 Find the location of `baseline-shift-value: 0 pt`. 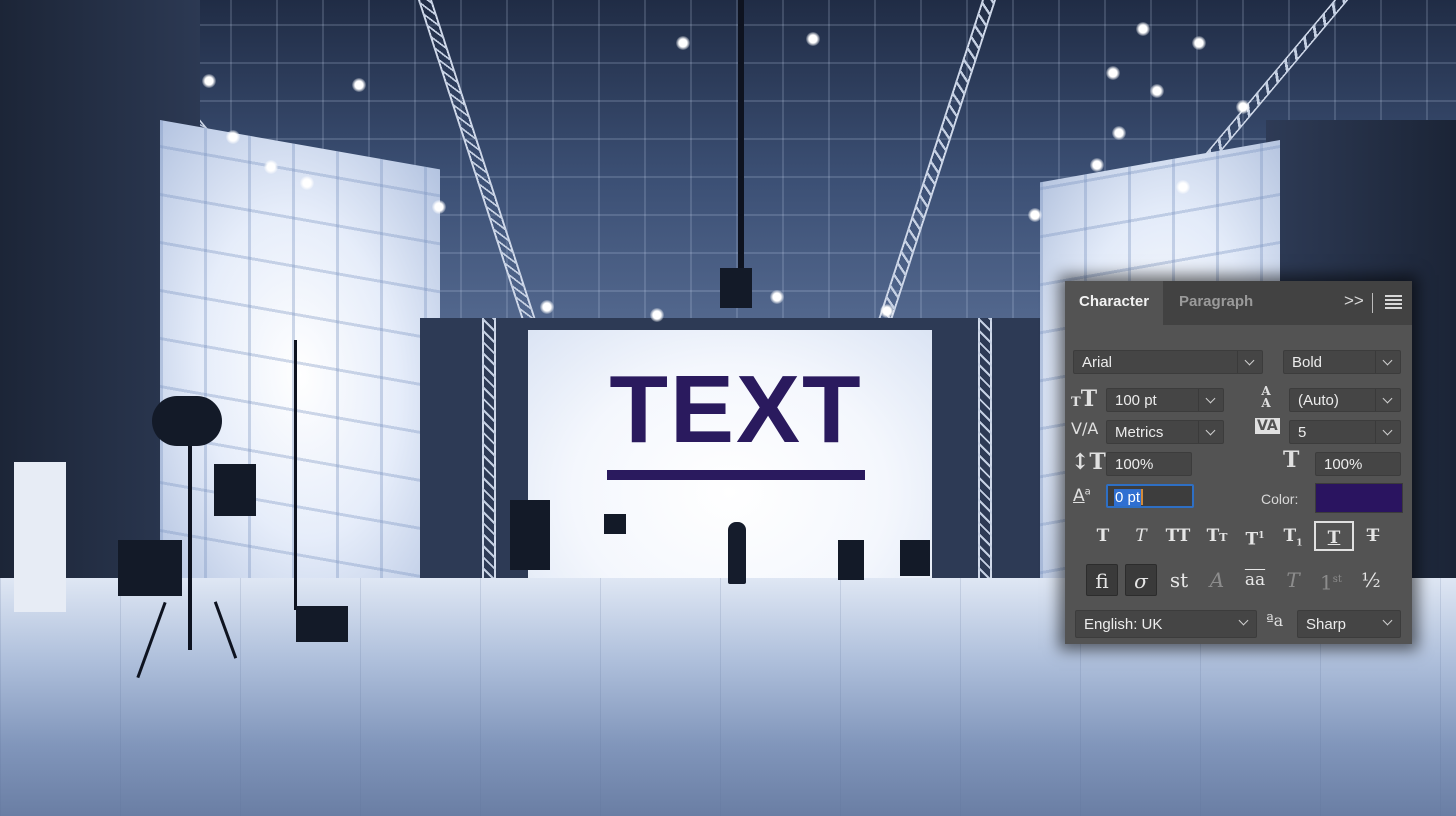

baseline-shift-value: 0 pt is located at coordinates (1128, 497).